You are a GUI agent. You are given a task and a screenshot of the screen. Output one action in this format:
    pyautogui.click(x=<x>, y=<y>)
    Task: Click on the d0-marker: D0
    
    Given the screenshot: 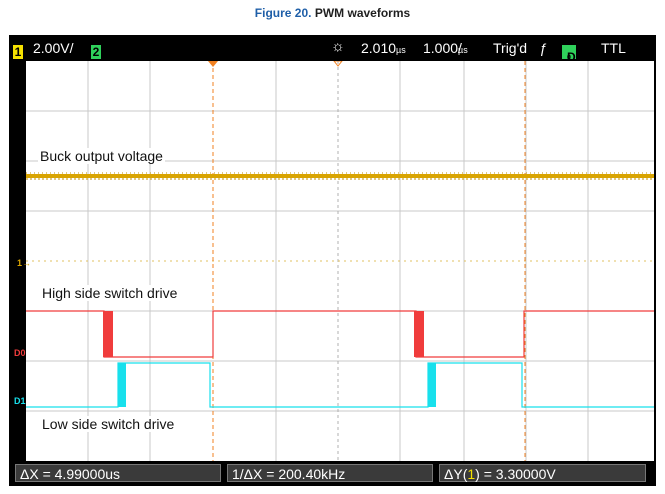 What is the action you would take?
    pyautogui.click(x=20, y=353)
    